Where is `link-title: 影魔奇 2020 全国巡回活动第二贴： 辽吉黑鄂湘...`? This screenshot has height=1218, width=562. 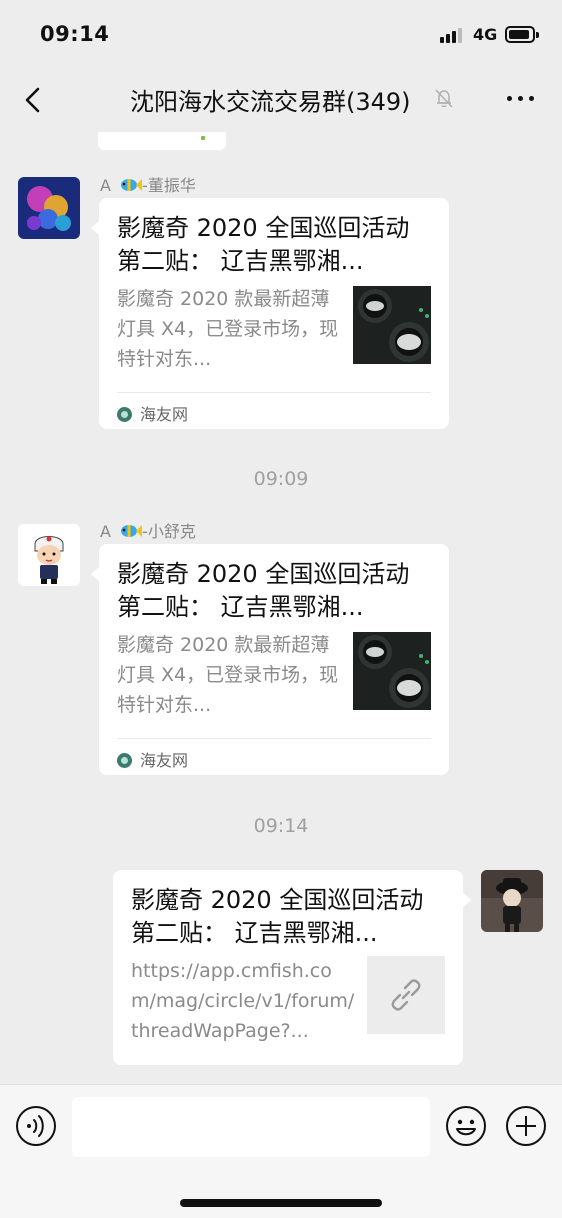
link-title: 影魔奇 2020 全国巡回活动第二贴： 辽吉黑鄂湘... is located at coordinates (277, 916).